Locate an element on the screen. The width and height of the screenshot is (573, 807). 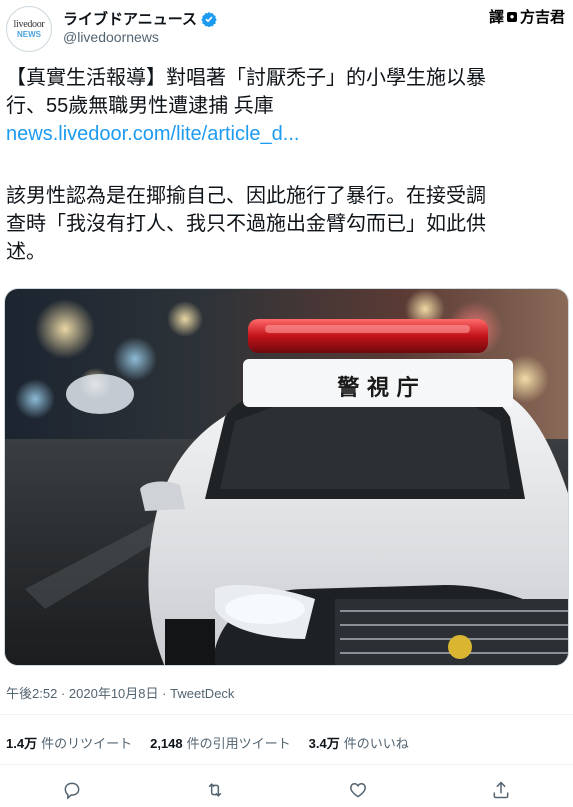
reply-button is located at coordinates (72, 790).